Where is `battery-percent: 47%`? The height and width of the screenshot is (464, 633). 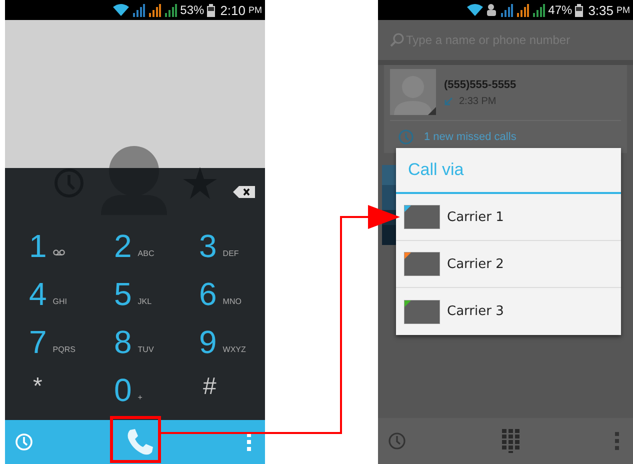 battery-percent: 47% is located at coordinates (560, 10).